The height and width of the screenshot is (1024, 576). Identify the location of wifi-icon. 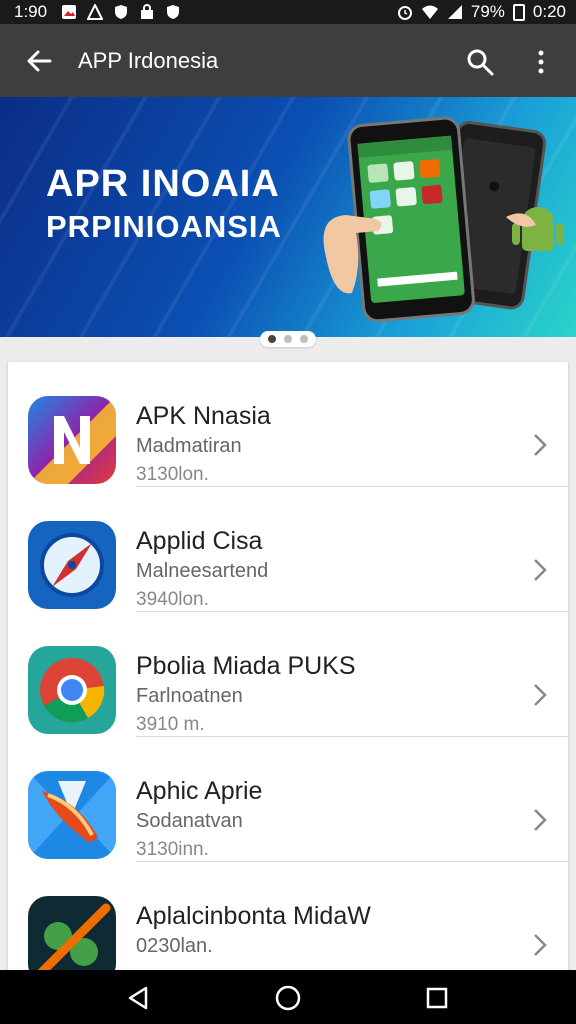
(429, 12).